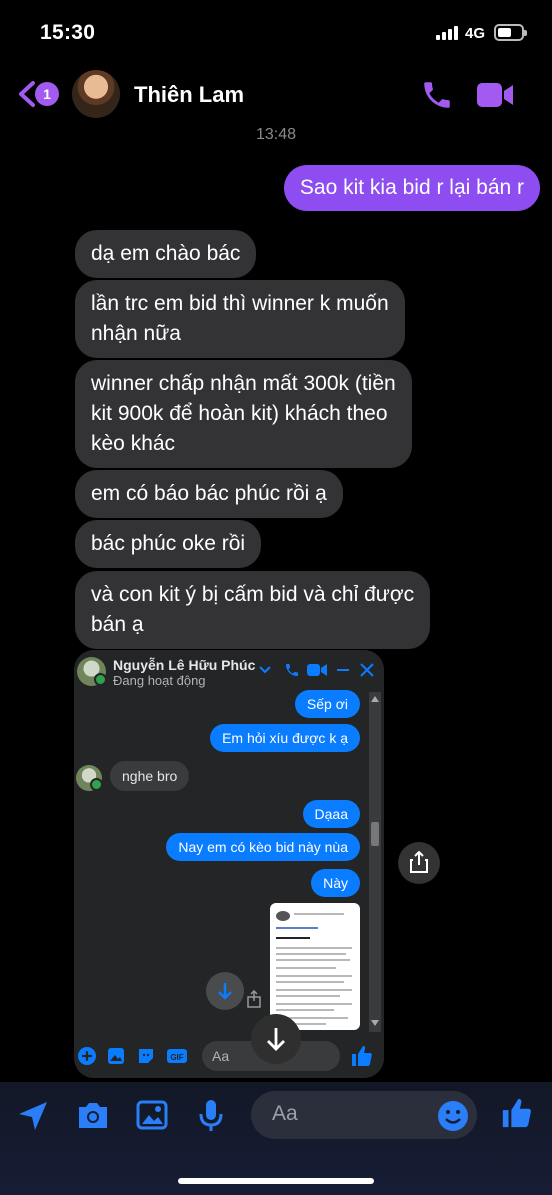 The width and height of the screenshot is (552, 1195). Describe the element at coordinates (253, 610) in the screenshot. I see `incoming-message: và con kit ý bị cấm bid và chỉ được bán ạ` at that location.